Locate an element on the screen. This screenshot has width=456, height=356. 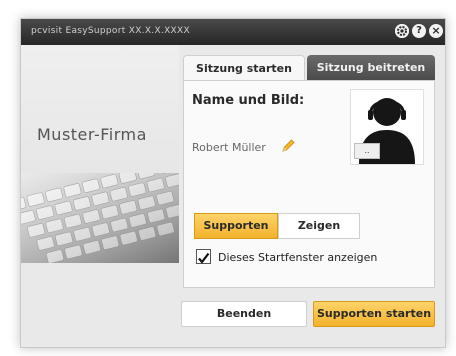
window-title: pcvisit EasySupport XX.X.X.XXXX is located at coordinates (110, 31).